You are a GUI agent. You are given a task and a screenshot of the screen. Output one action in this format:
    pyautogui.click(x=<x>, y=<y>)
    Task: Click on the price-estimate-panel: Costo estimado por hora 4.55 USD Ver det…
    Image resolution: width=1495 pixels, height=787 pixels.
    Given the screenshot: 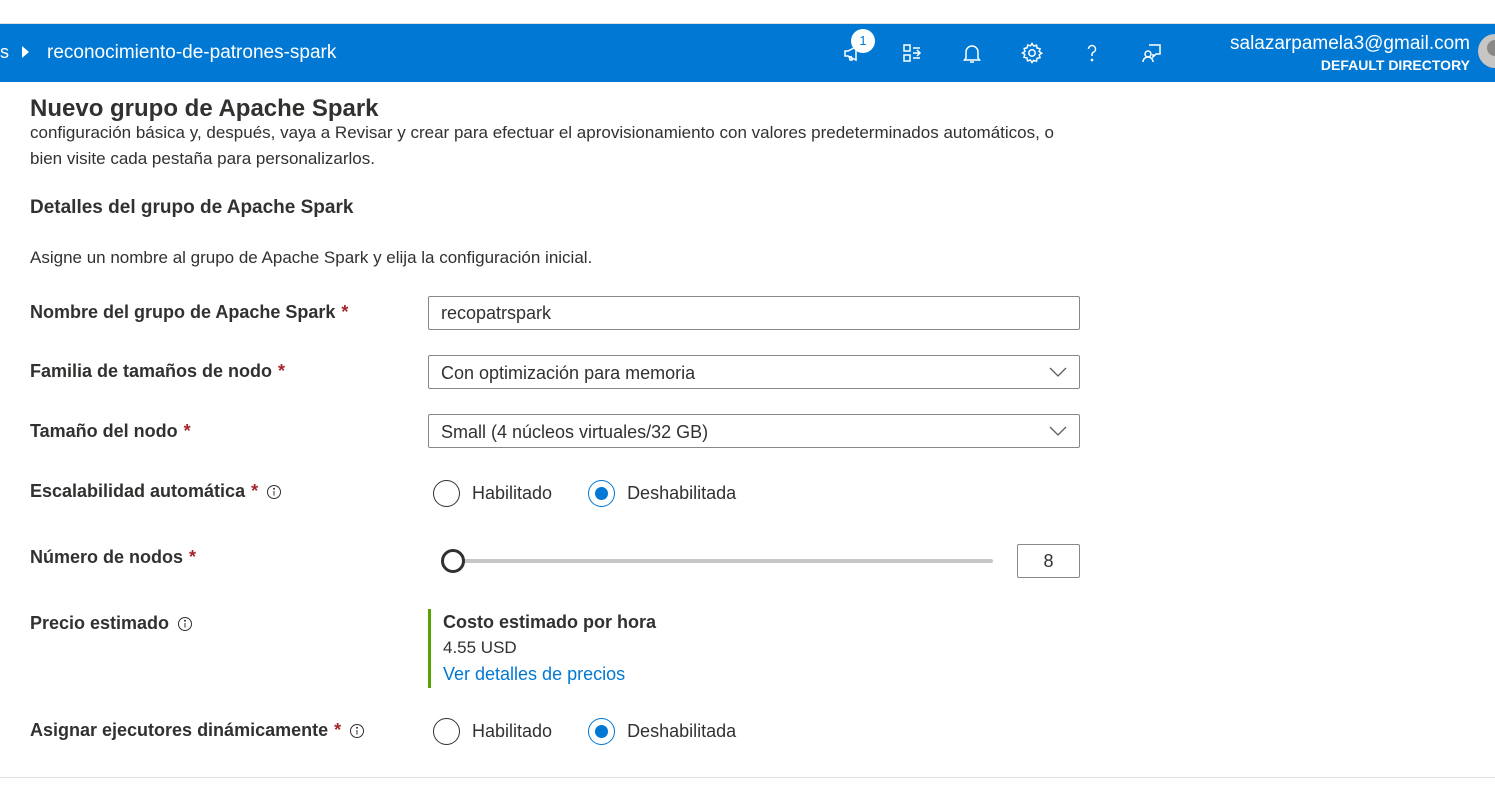 What is the action you would take?
    pyautogui.click(x=628, y=648)
    